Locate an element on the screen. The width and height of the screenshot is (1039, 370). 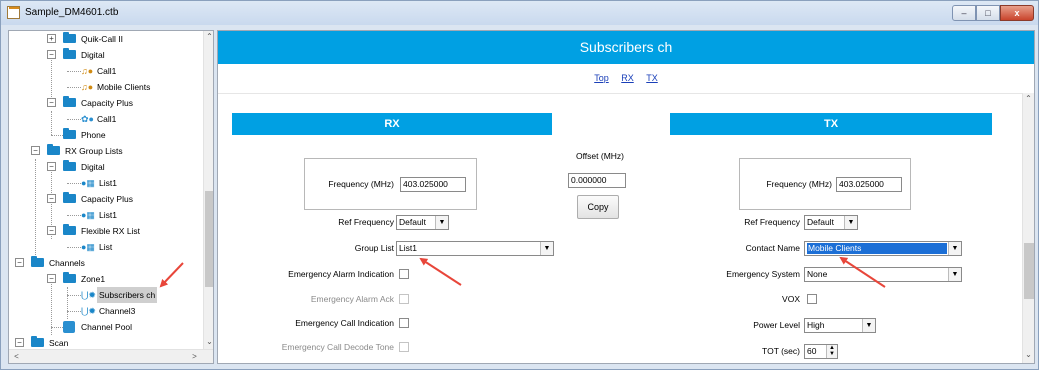
contact-icon: ♫● is located at coordinates (87, 87).